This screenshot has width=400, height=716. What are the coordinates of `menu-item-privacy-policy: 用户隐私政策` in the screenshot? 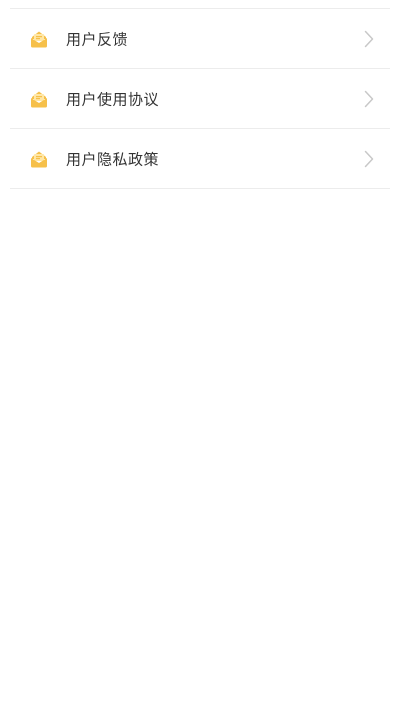 It's located at (200, 159).